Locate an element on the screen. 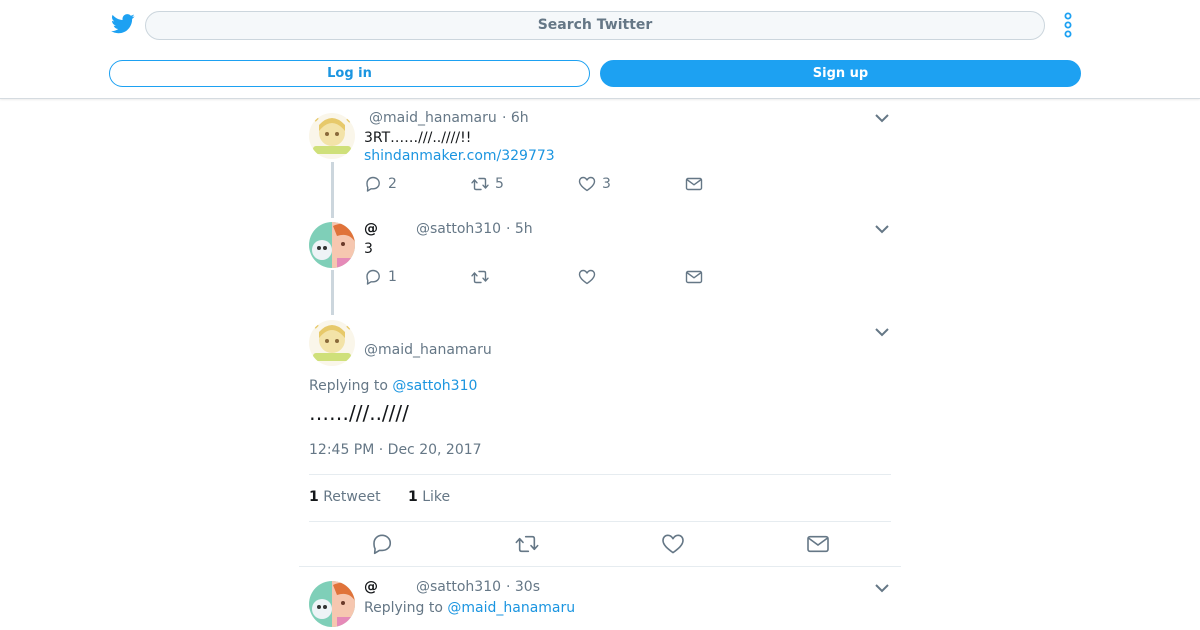  replying-to: Replying to @sattoh310 is located at coordinates (393, 386).